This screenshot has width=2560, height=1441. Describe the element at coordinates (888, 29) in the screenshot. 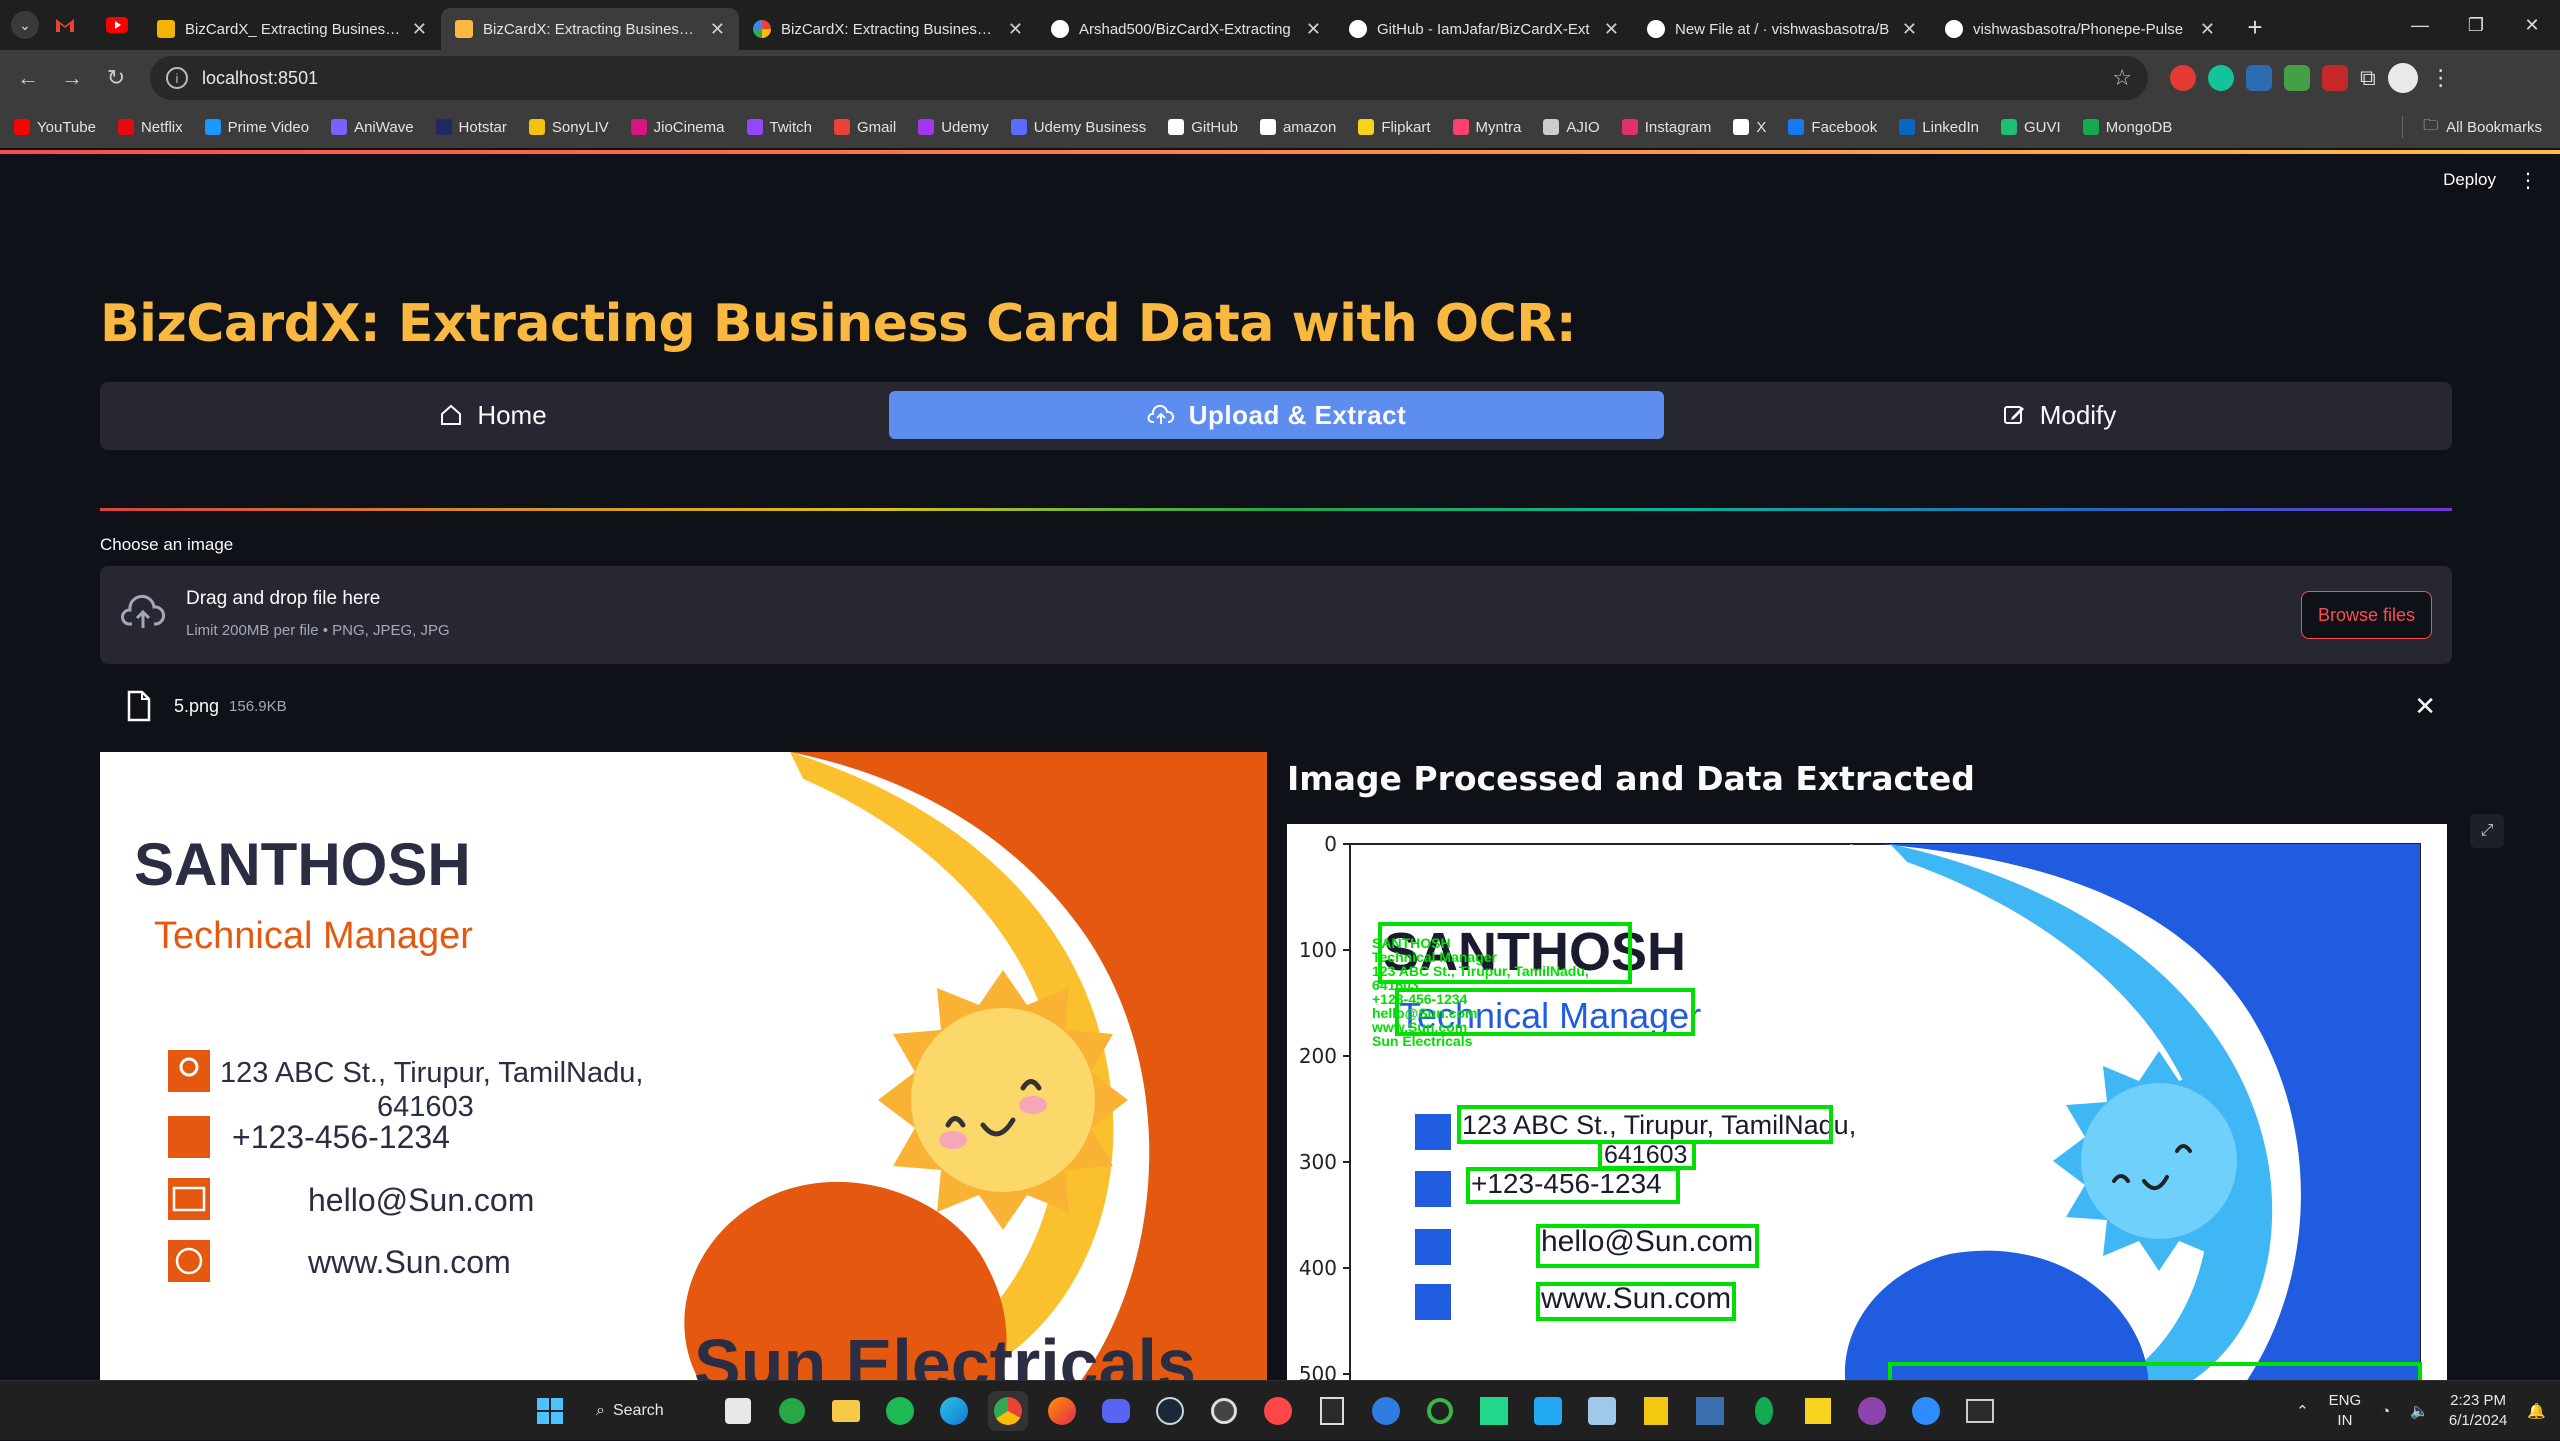

I see `browser-tab: BizCardX: Extracting Business C ✕` at that location.